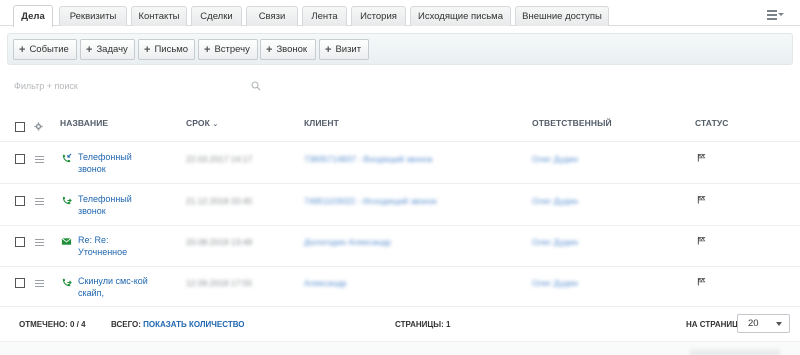  I want to click on add-event-button: + Событие, so click(45, 49).